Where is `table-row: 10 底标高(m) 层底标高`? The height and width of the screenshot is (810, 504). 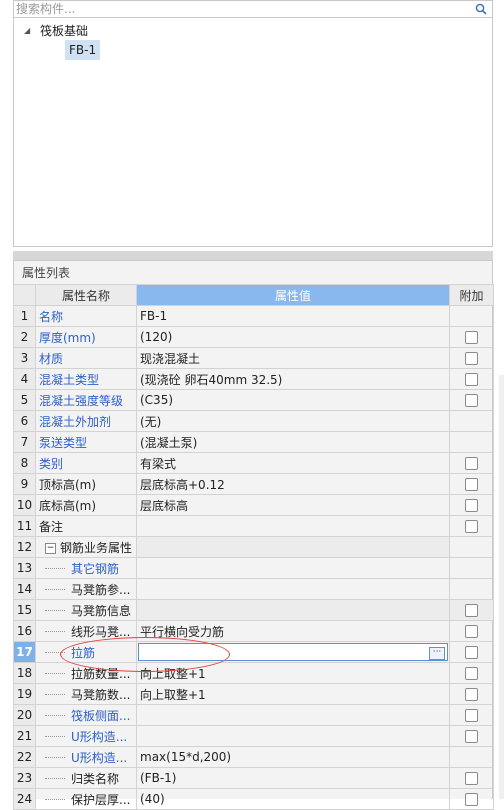 table-row: 10 底标高(m) 层底标高 is located at coordinates (253, 505).